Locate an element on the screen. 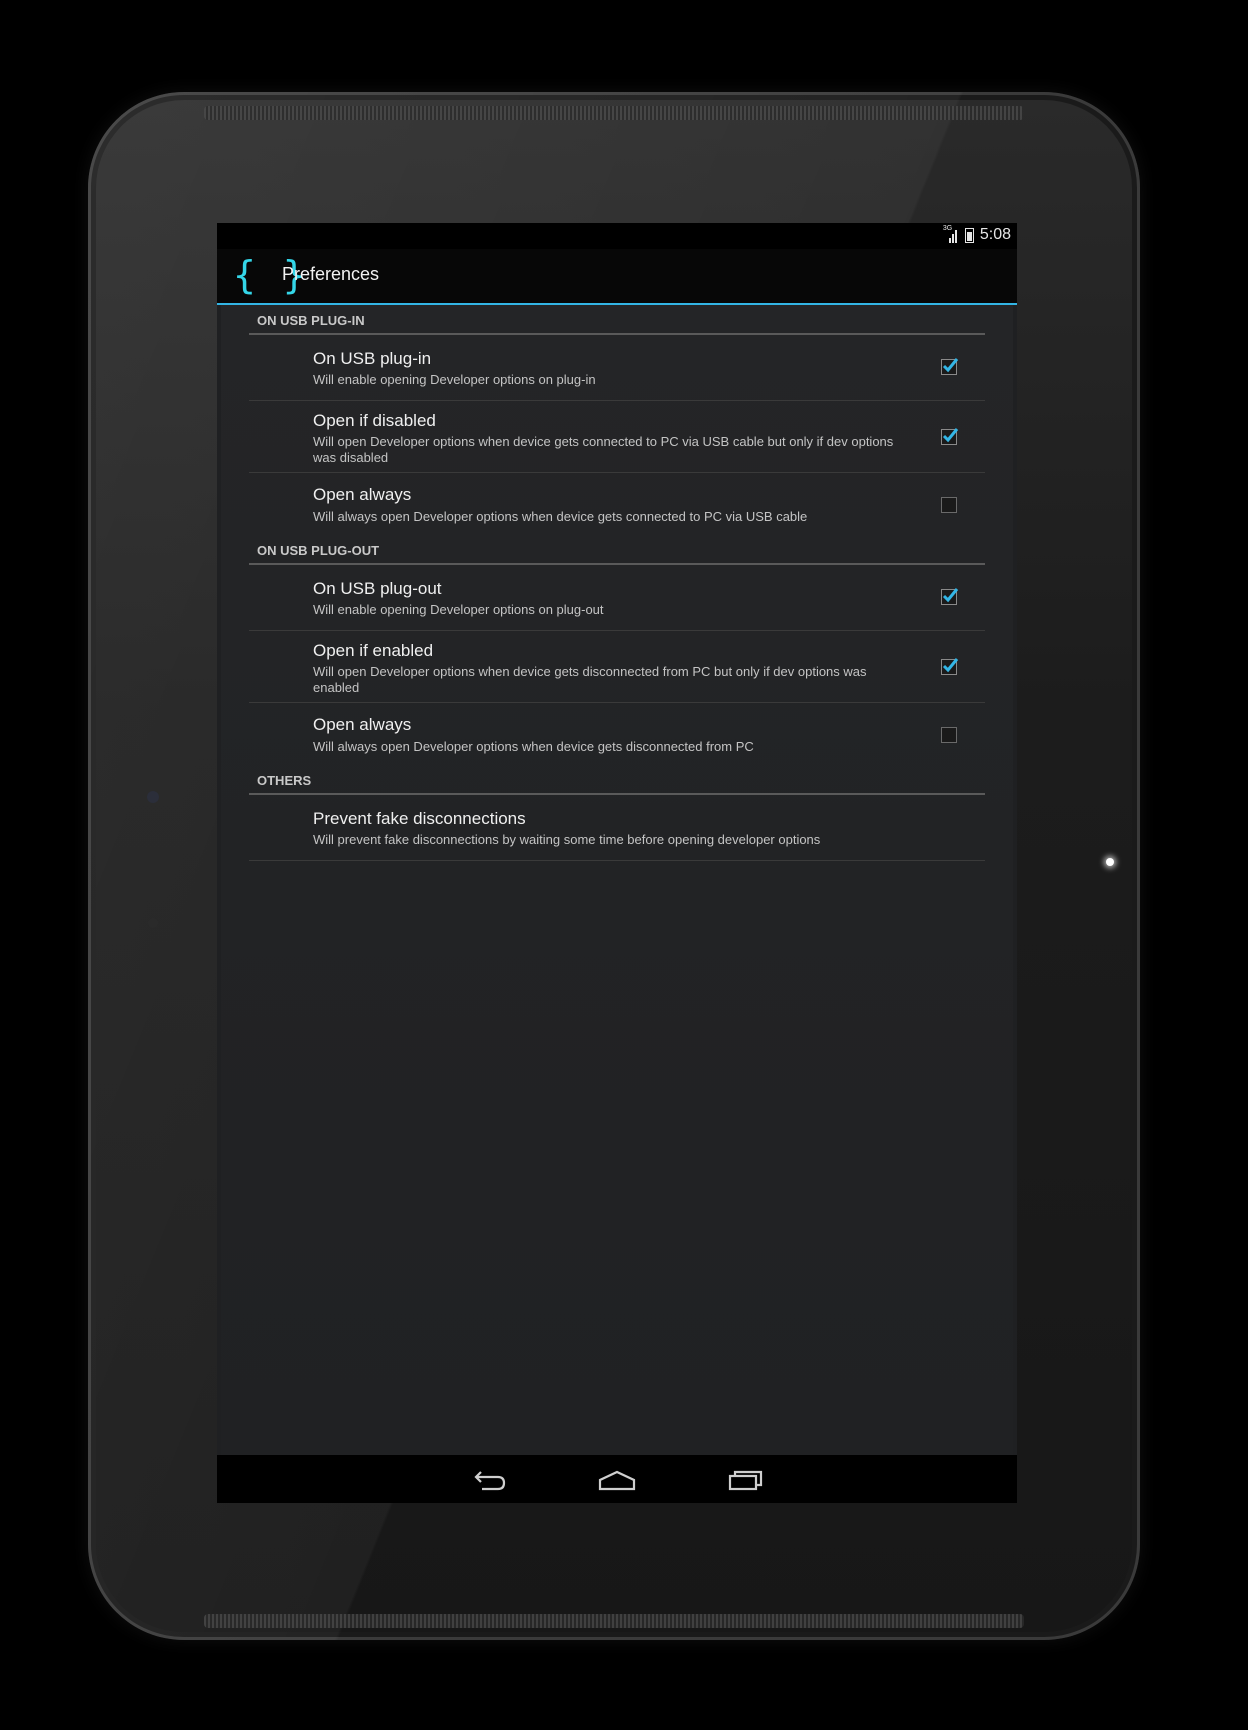 This screenshot has width=1248, height=1730. pref-title: On USB plug-in is located at coordinates (372, 358).